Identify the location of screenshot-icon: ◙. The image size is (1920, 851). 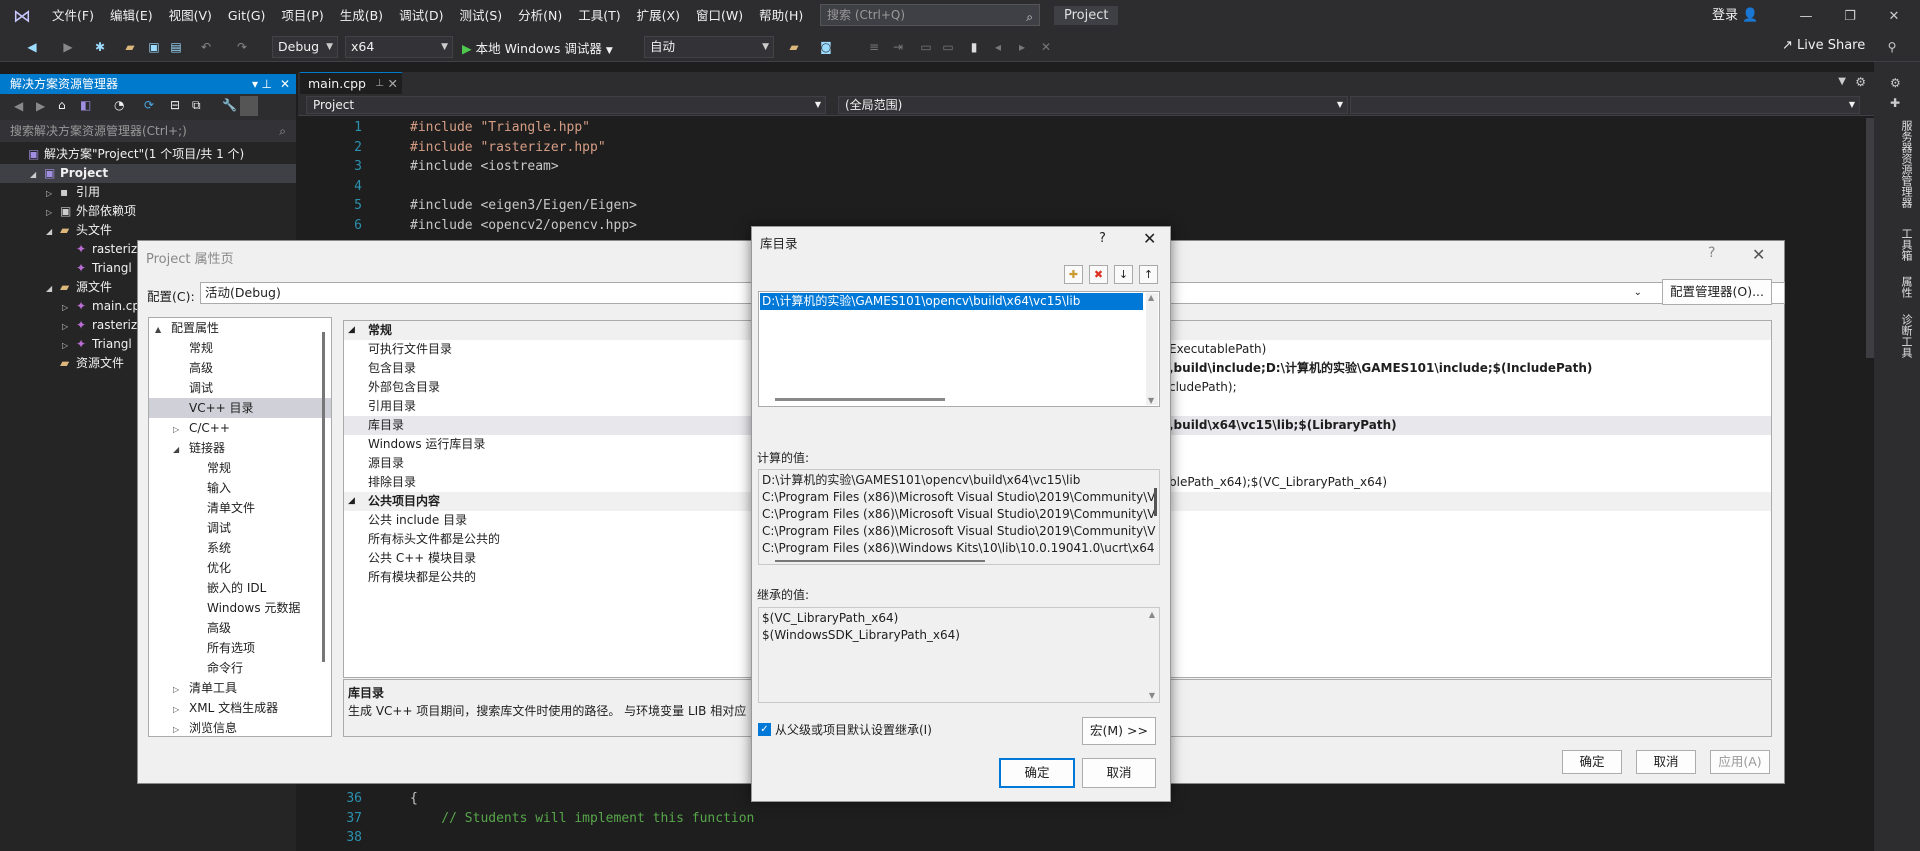
(826, 47).